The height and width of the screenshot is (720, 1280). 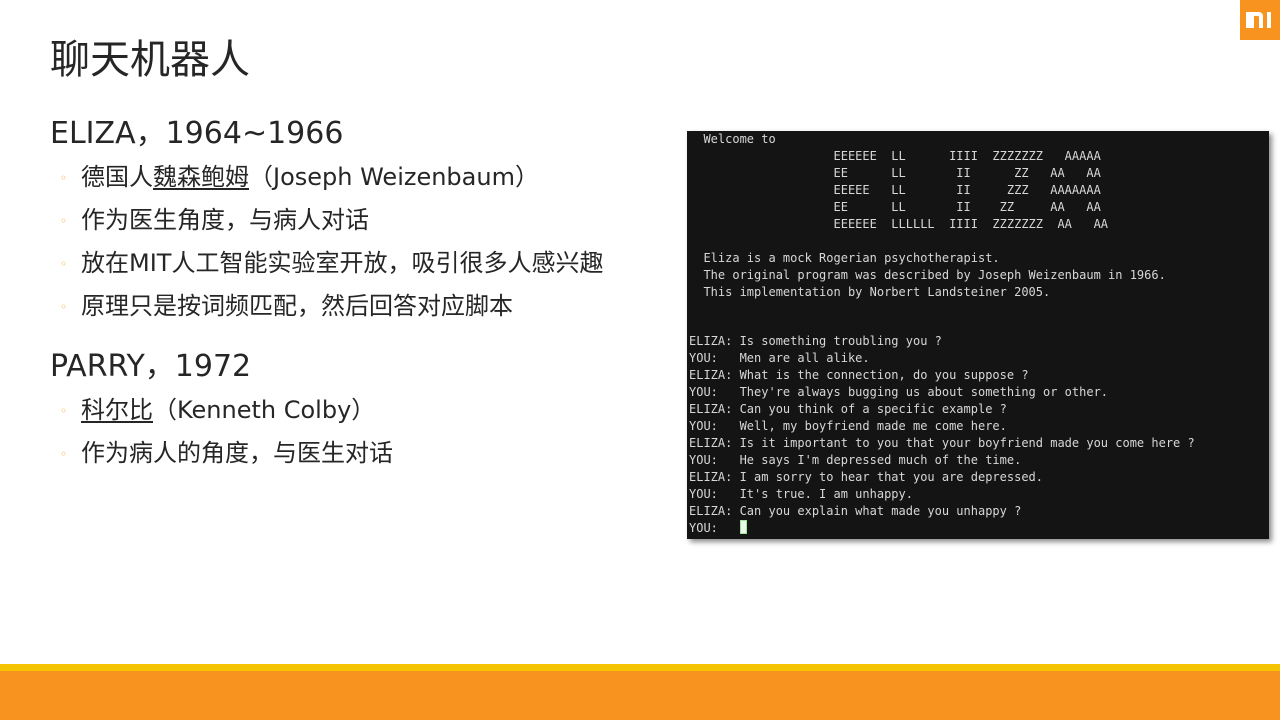 What do you see at coordinates (714, 528) in the screenshot?
I see `terminal-prompt: YOU:` at bounding box center [714, 528].